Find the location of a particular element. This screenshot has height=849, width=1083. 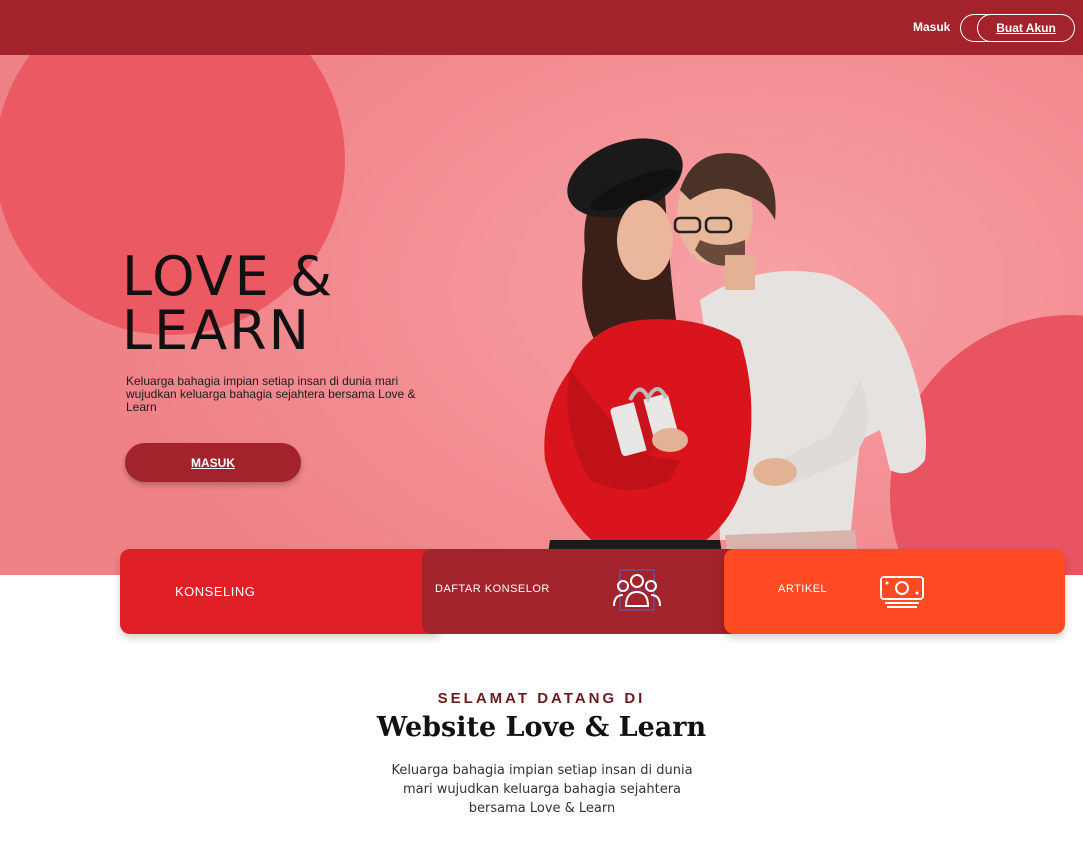

hero-login-button: MASUK is located at coordinates (213, 462).